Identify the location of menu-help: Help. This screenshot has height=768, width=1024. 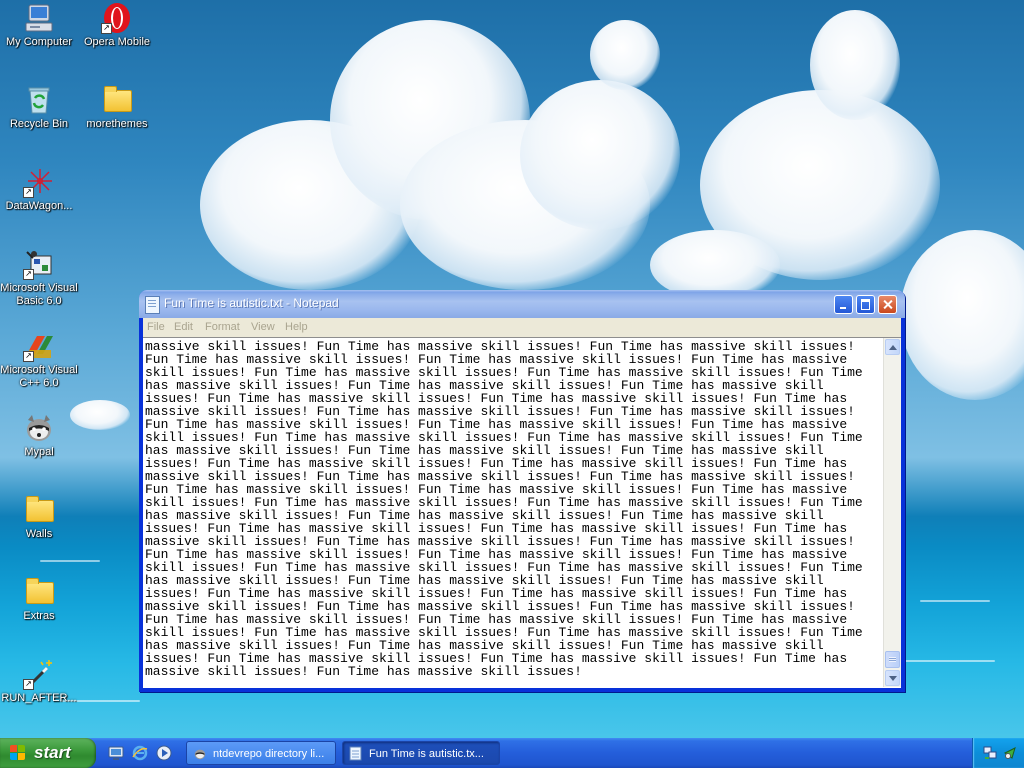
(296, 327).